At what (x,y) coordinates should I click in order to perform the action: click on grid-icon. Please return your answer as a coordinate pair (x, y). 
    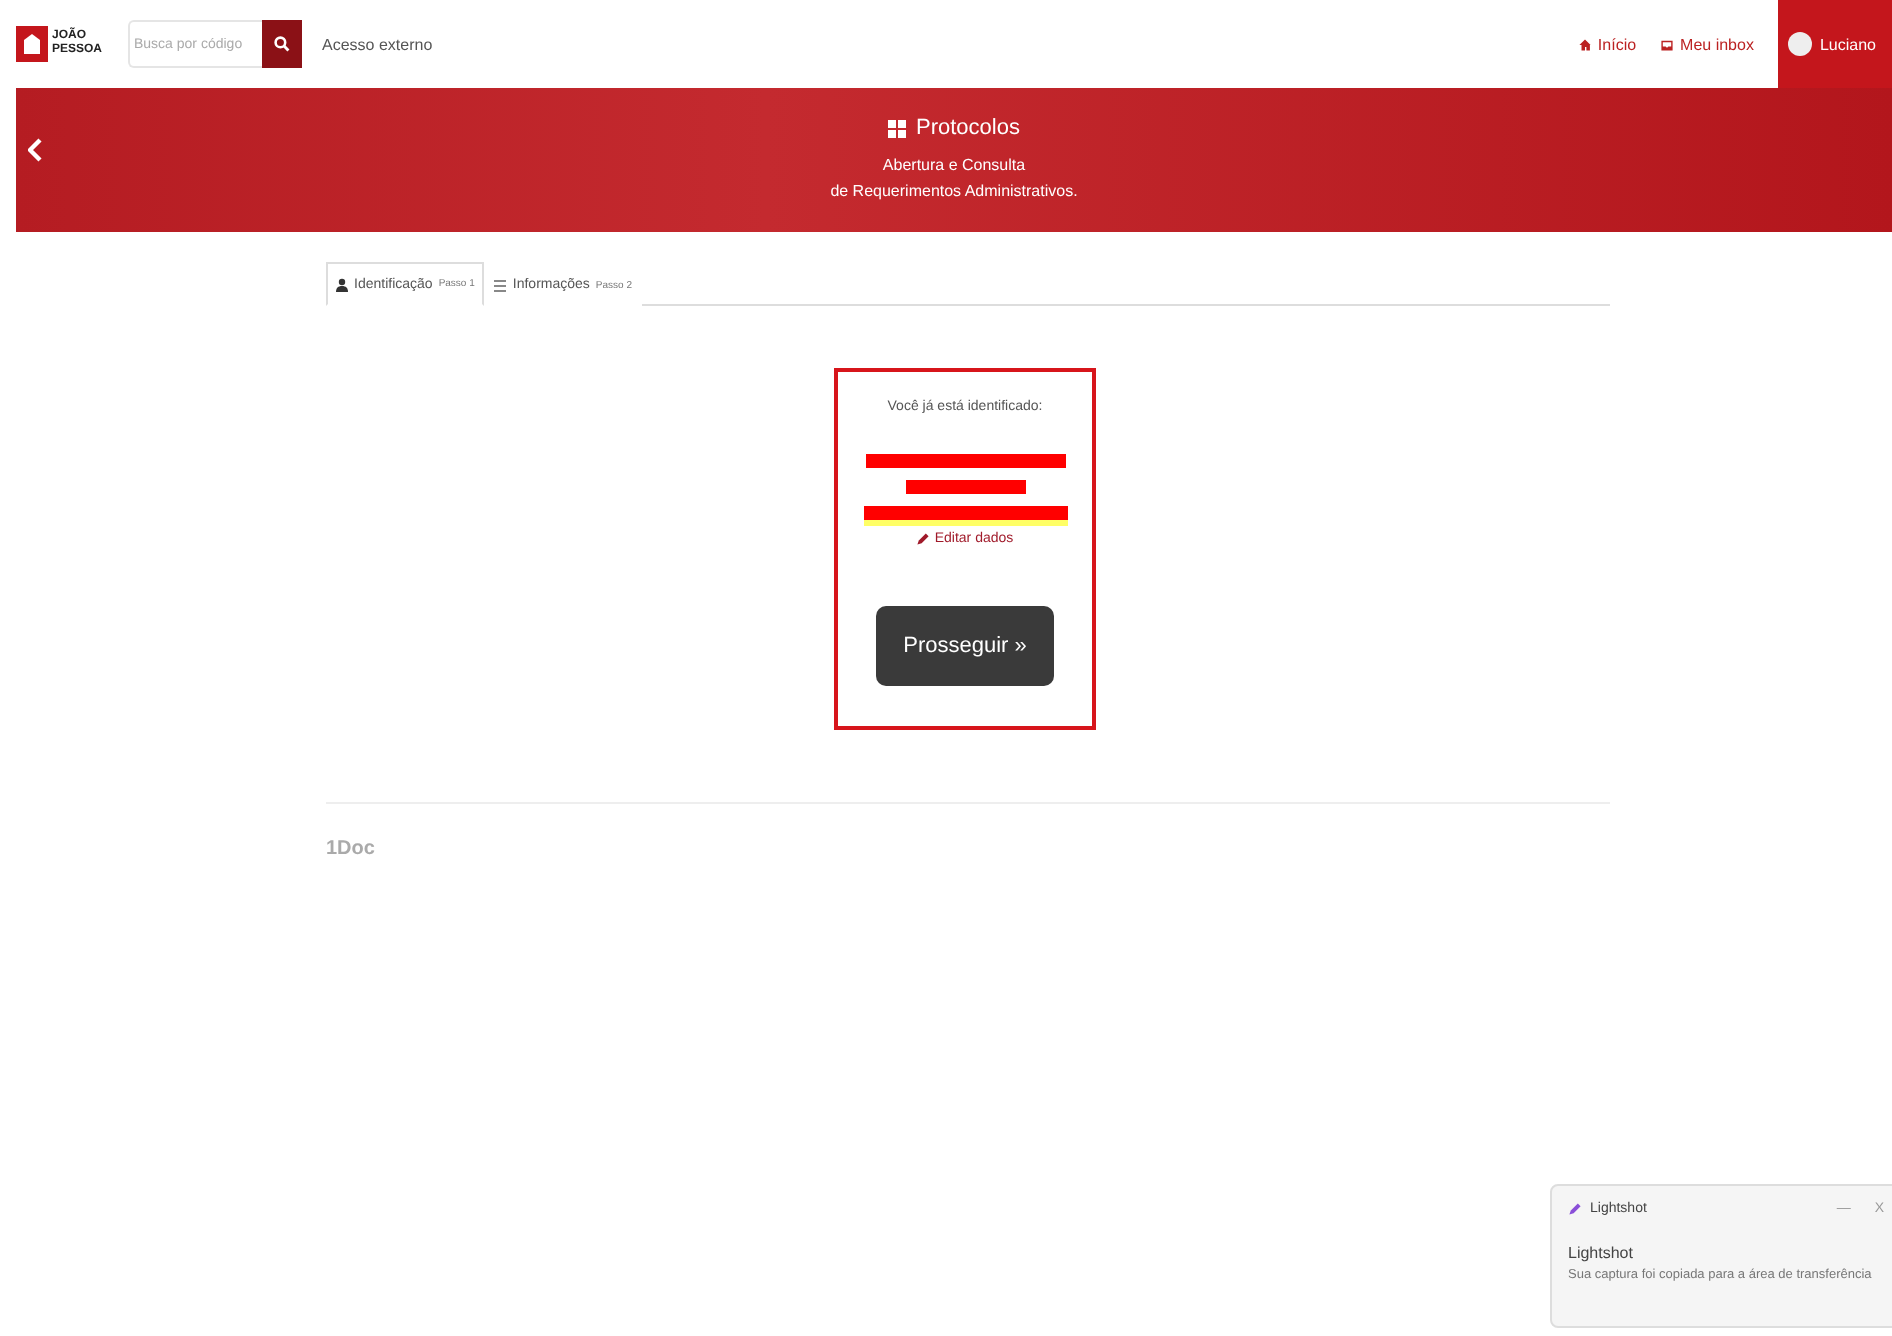
    Looking at the image, I should click on (897, 128).